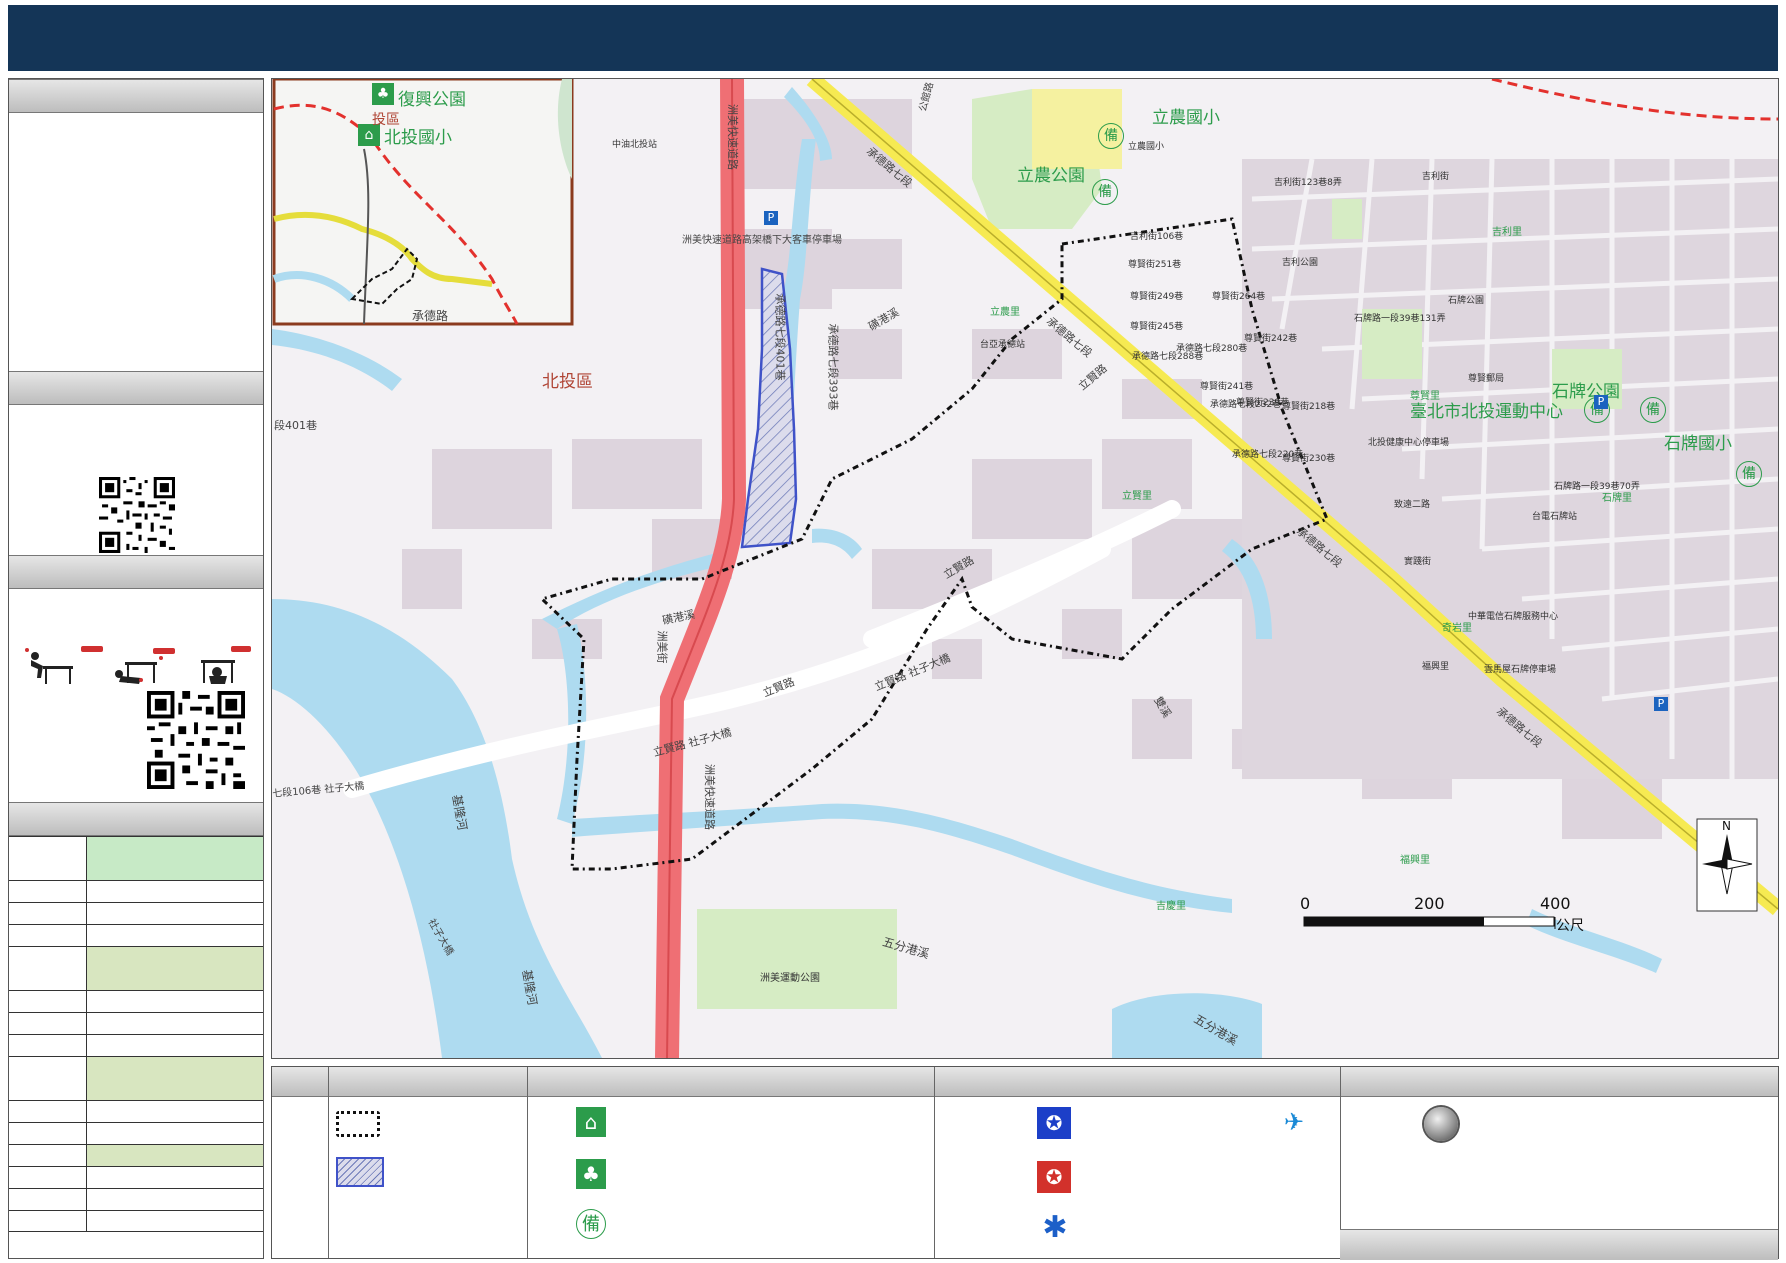  What do you see at coordinates (591, 1122) in the screenshot?
I see `shelter-icon: ⌂` at bounding box center [591, 1122].